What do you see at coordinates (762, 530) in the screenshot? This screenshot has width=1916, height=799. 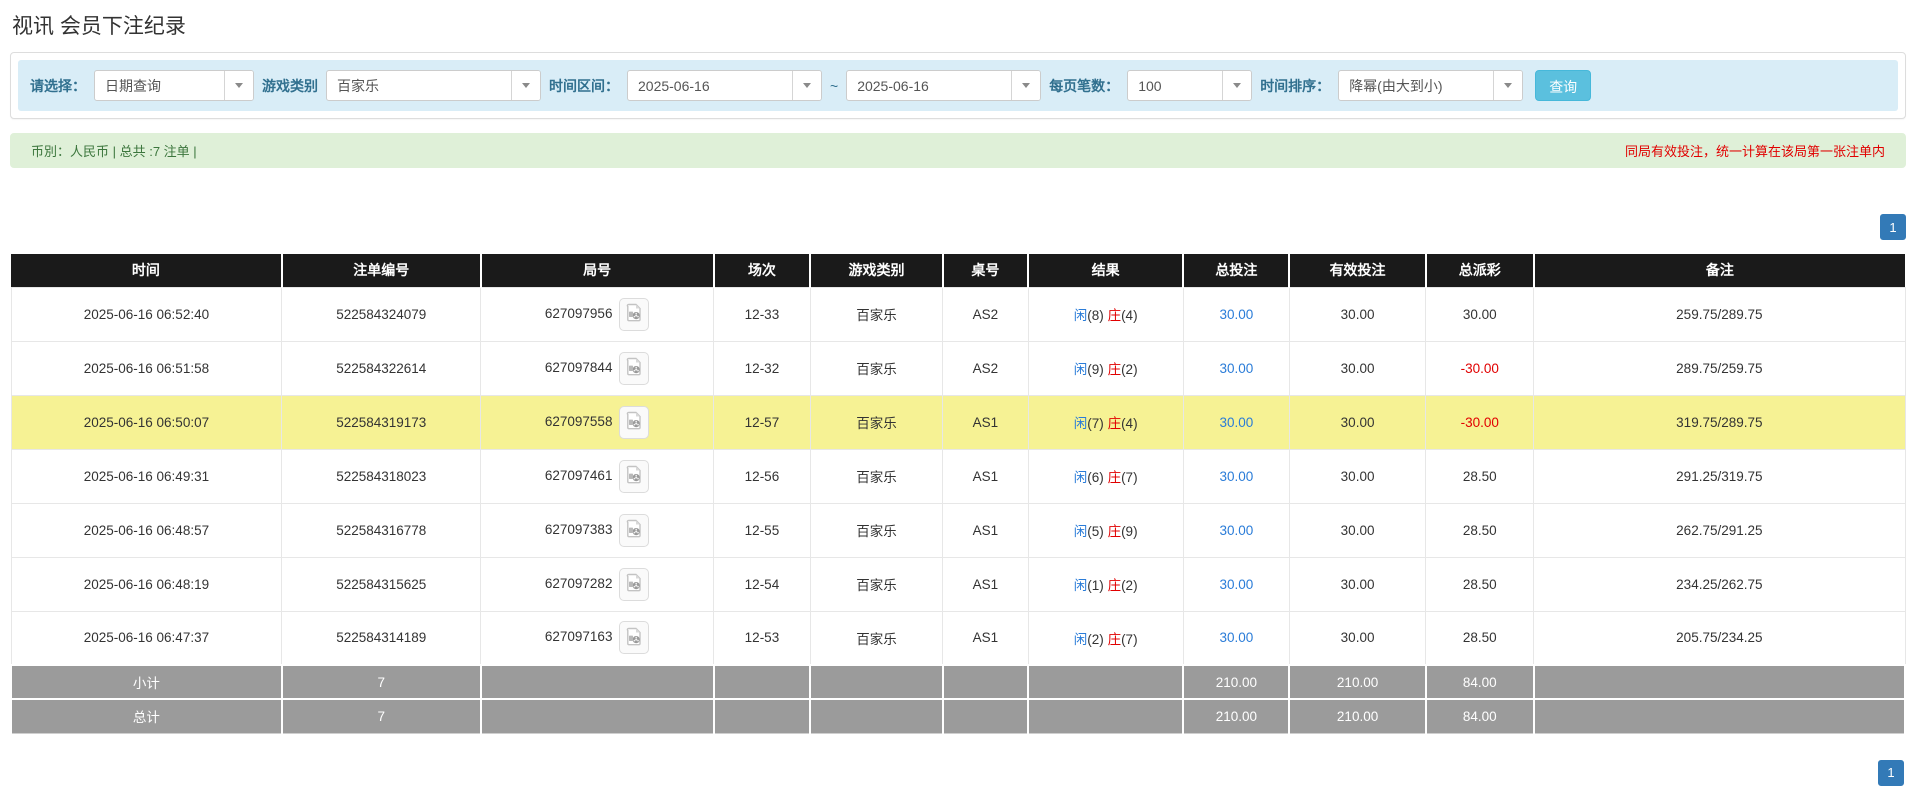 I see `cell-session: 12-55` at bounding box center [762, 530].